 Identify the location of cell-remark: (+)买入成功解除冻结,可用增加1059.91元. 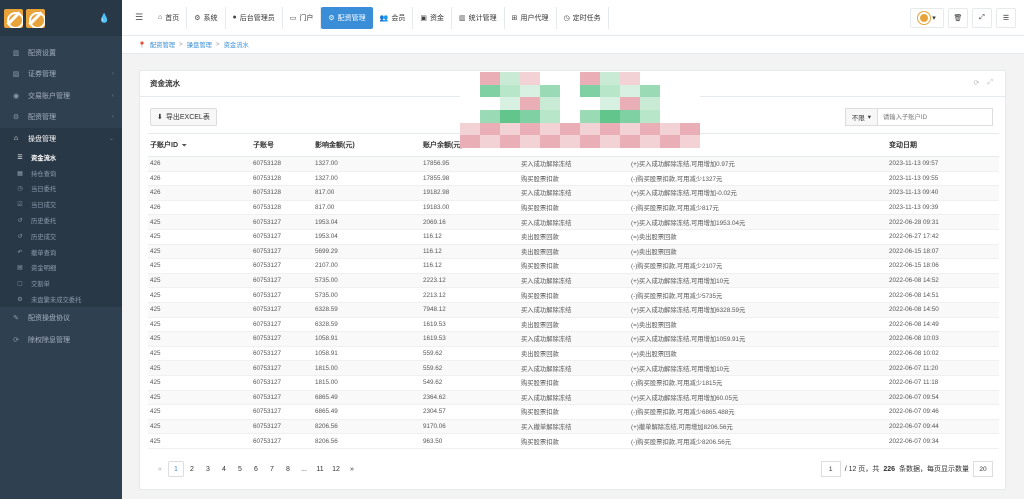
(758, 339).